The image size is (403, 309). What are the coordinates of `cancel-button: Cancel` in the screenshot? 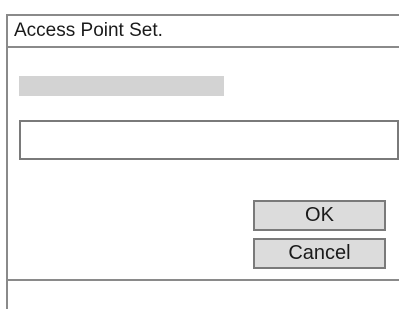 It's located at (319, 253).